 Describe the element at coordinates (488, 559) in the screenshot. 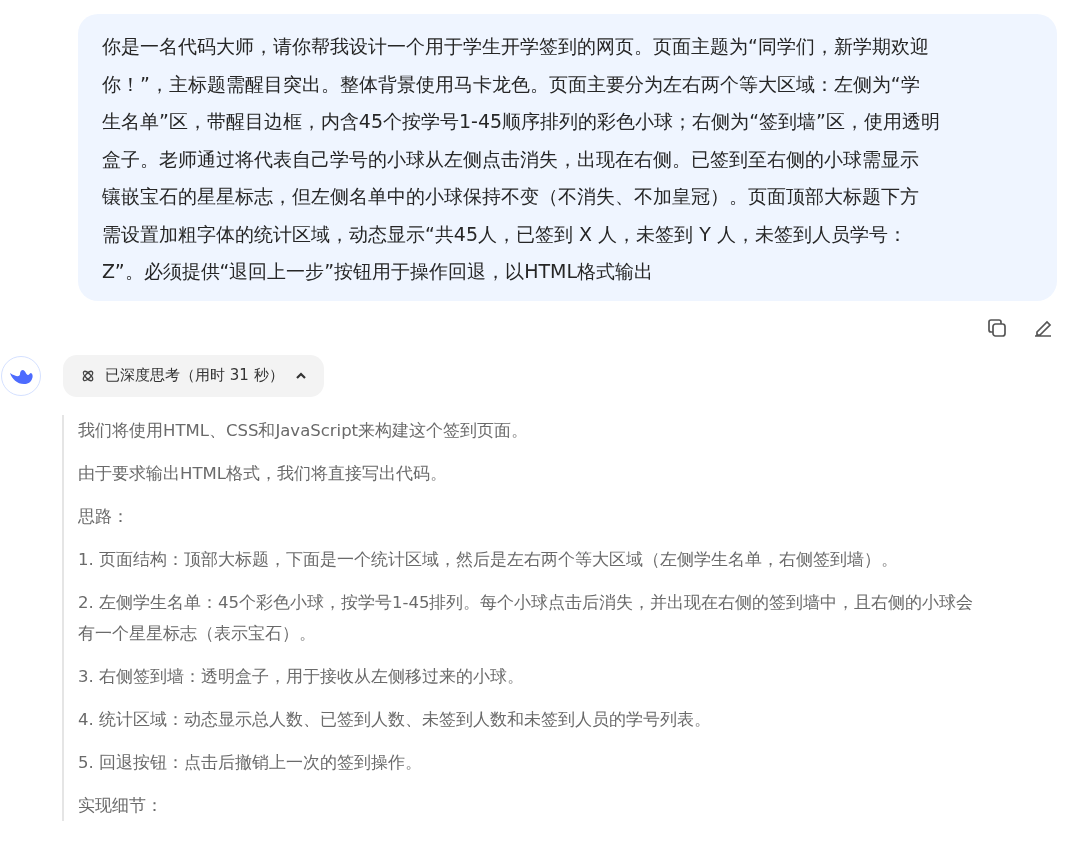

I see `thinking-paragraph: 1. 页面结构：顶部大标题，下面是一个统计区域，然后是左右两个等大区域（左侧学生名单，右侧签到墙）。` at that location.